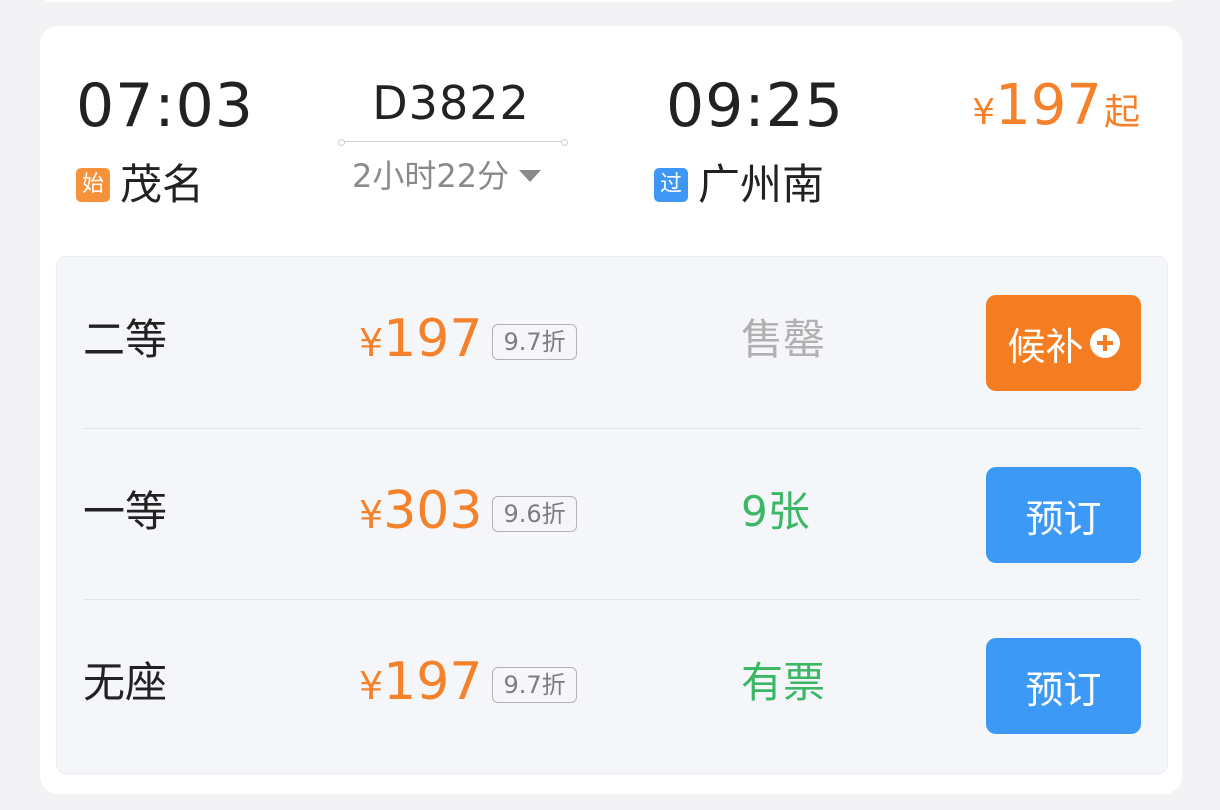  What do you see at coordinates (775, 511) in the screenshot?
I see `seat-availability: 9张` at bounding box center [775, 511].